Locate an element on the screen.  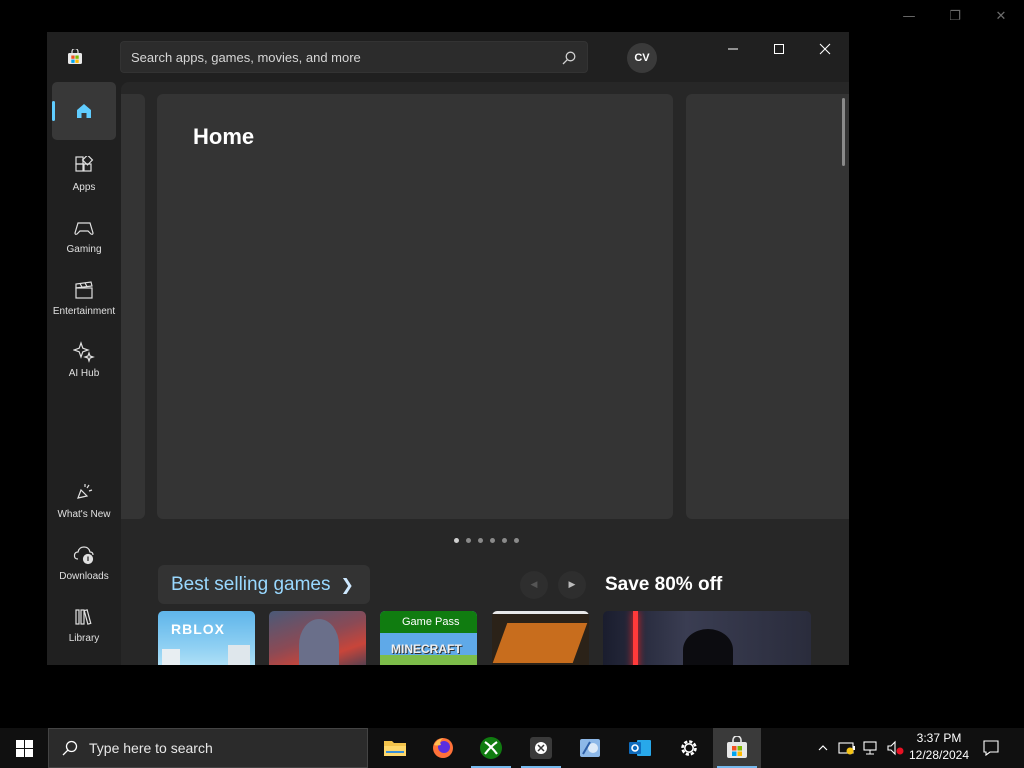
clapperboard-icon is located at coordinates (84, 290).